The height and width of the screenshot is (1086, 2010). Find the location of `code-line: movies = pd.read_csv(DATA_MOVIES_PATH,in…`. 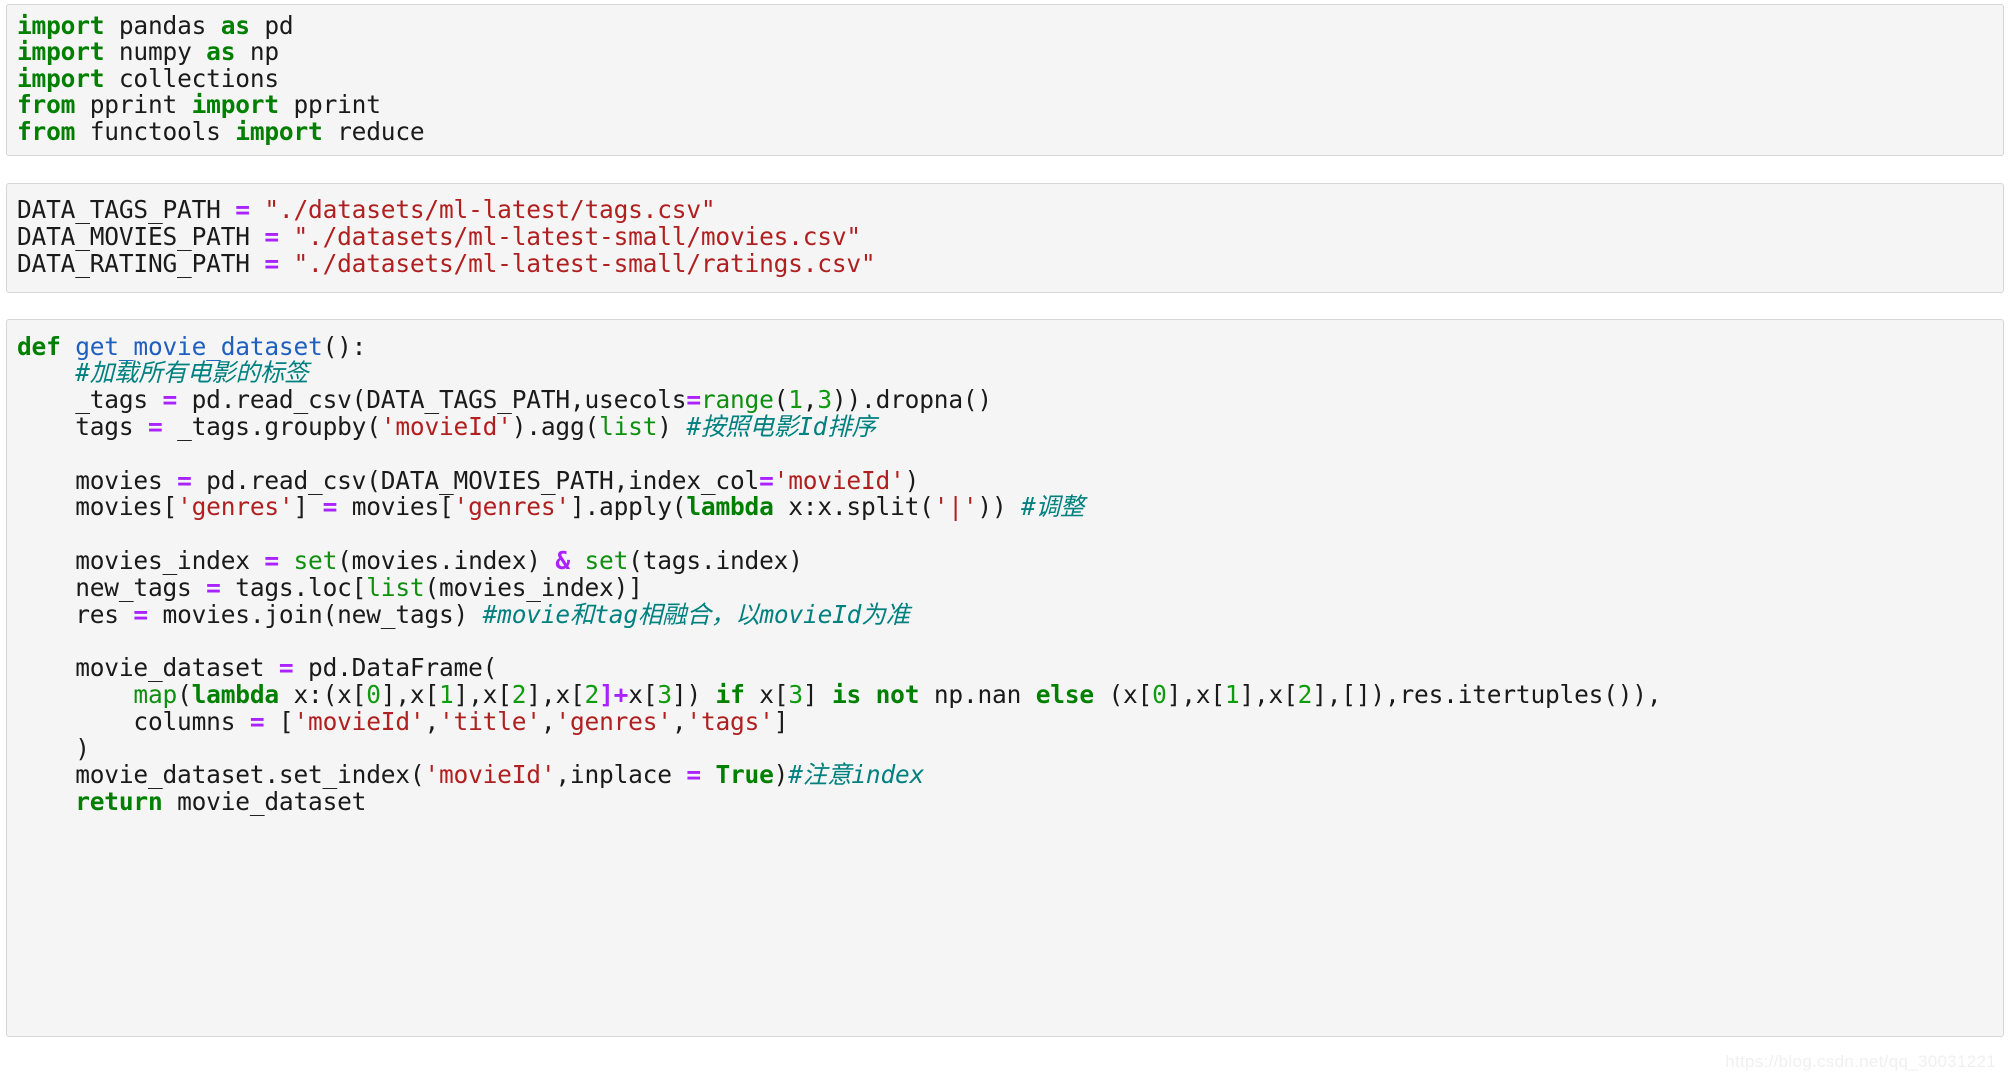

code-line: movies = pd.read_csv(DATA_MOVIES_PATH,in… is located at coordinates (1003, 480).